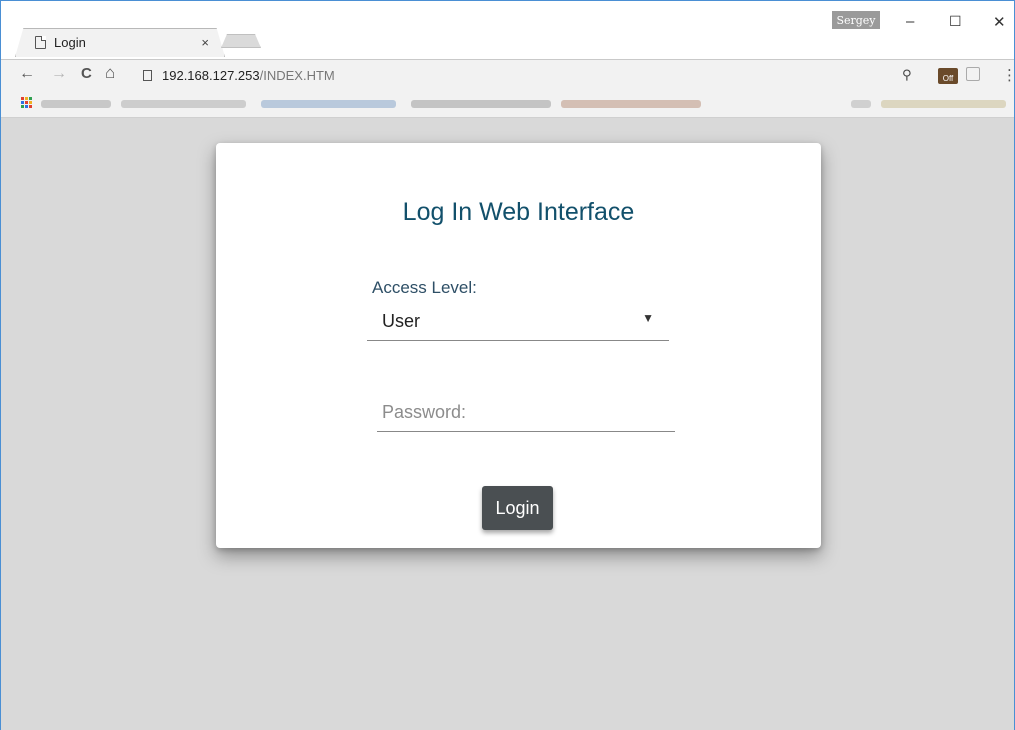 The height and width of the screenshot is (730, 1015). Describe the element at coordinates (297, 75) in the screenshot. I see `url-path: /INDEX.HTM` at that location.